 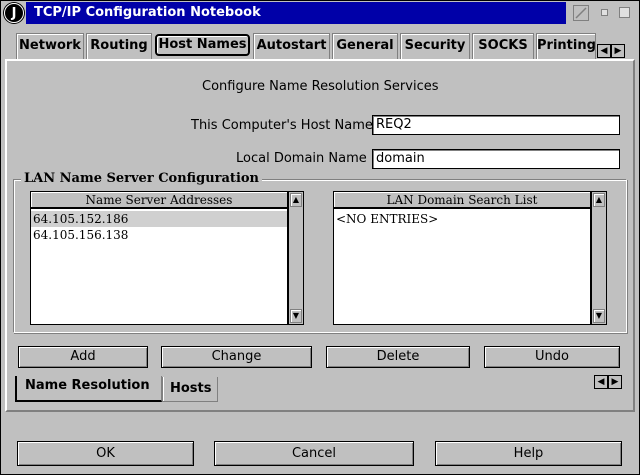 What do you see at coordinates (462, 200) in the screenshot?
I see `domain-search-list-header: LAN Domain Search List` at bounding box center [462, 200].